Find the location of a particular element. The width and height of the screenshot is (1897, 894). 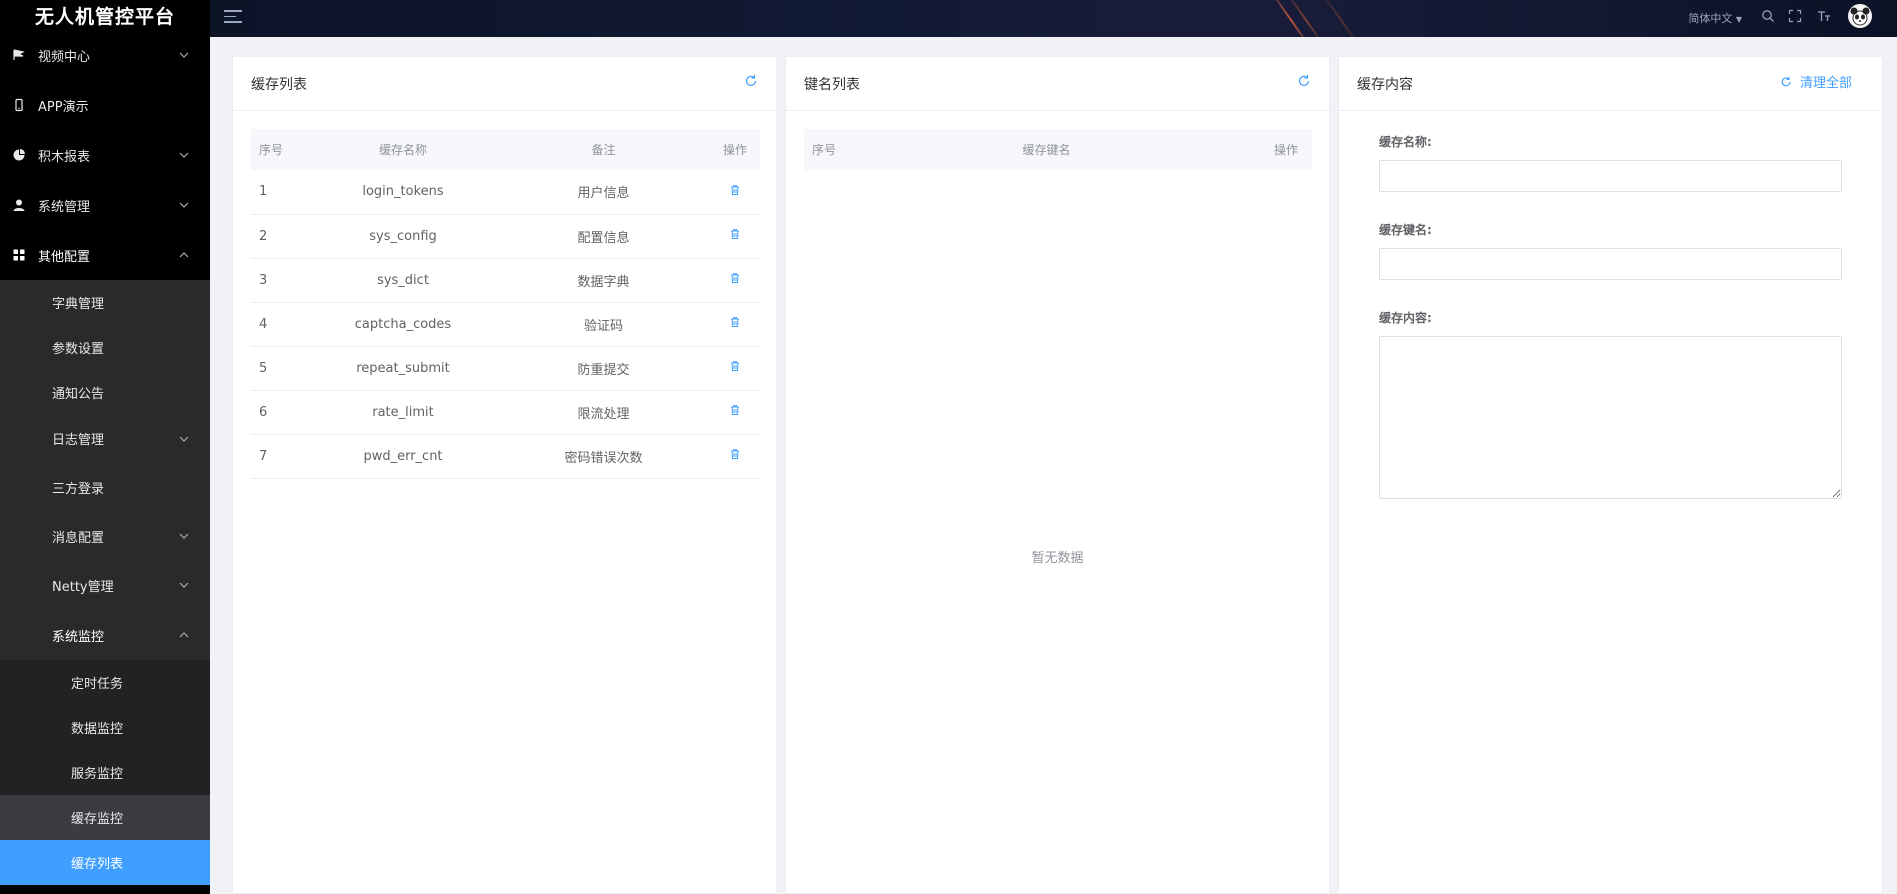

sidebar-item-label: Netty管理 is located at coordinates (83, 587).